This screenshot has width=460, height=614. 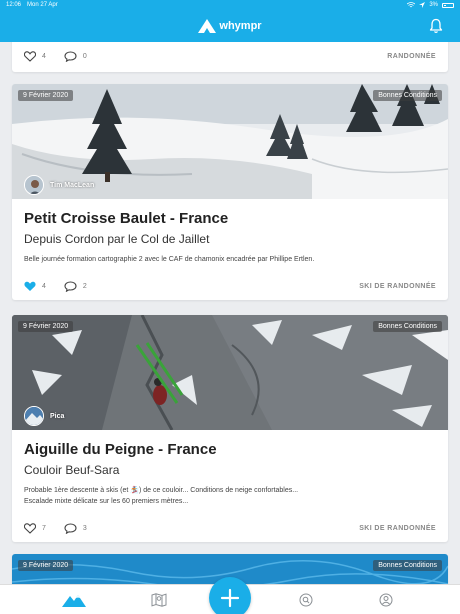 I want to click on status-bar: 12:06 Mon 27 Apr 3%, so click(x=230, y=5).